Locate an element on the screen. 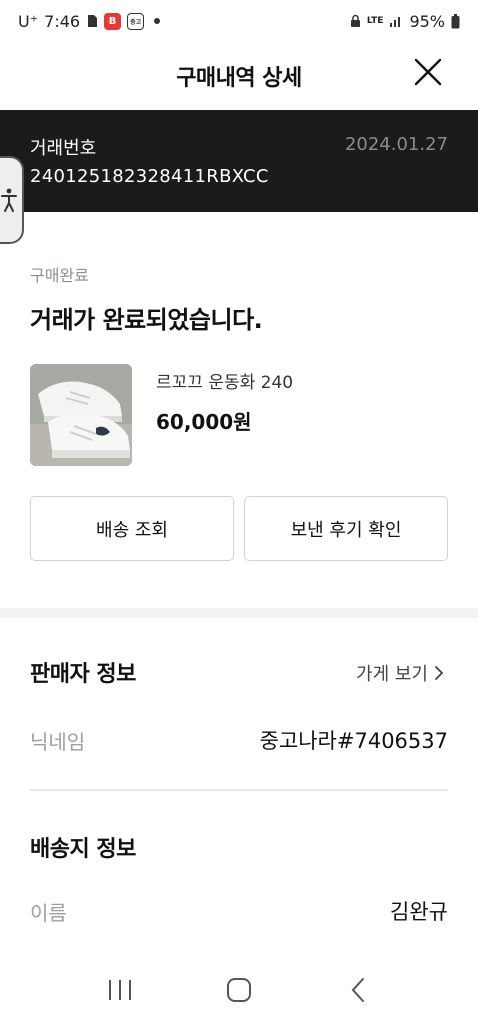 The width and height of the screenshot is (478, 1024). carrier-label: U⁺ is located at coordinates (28, 21).